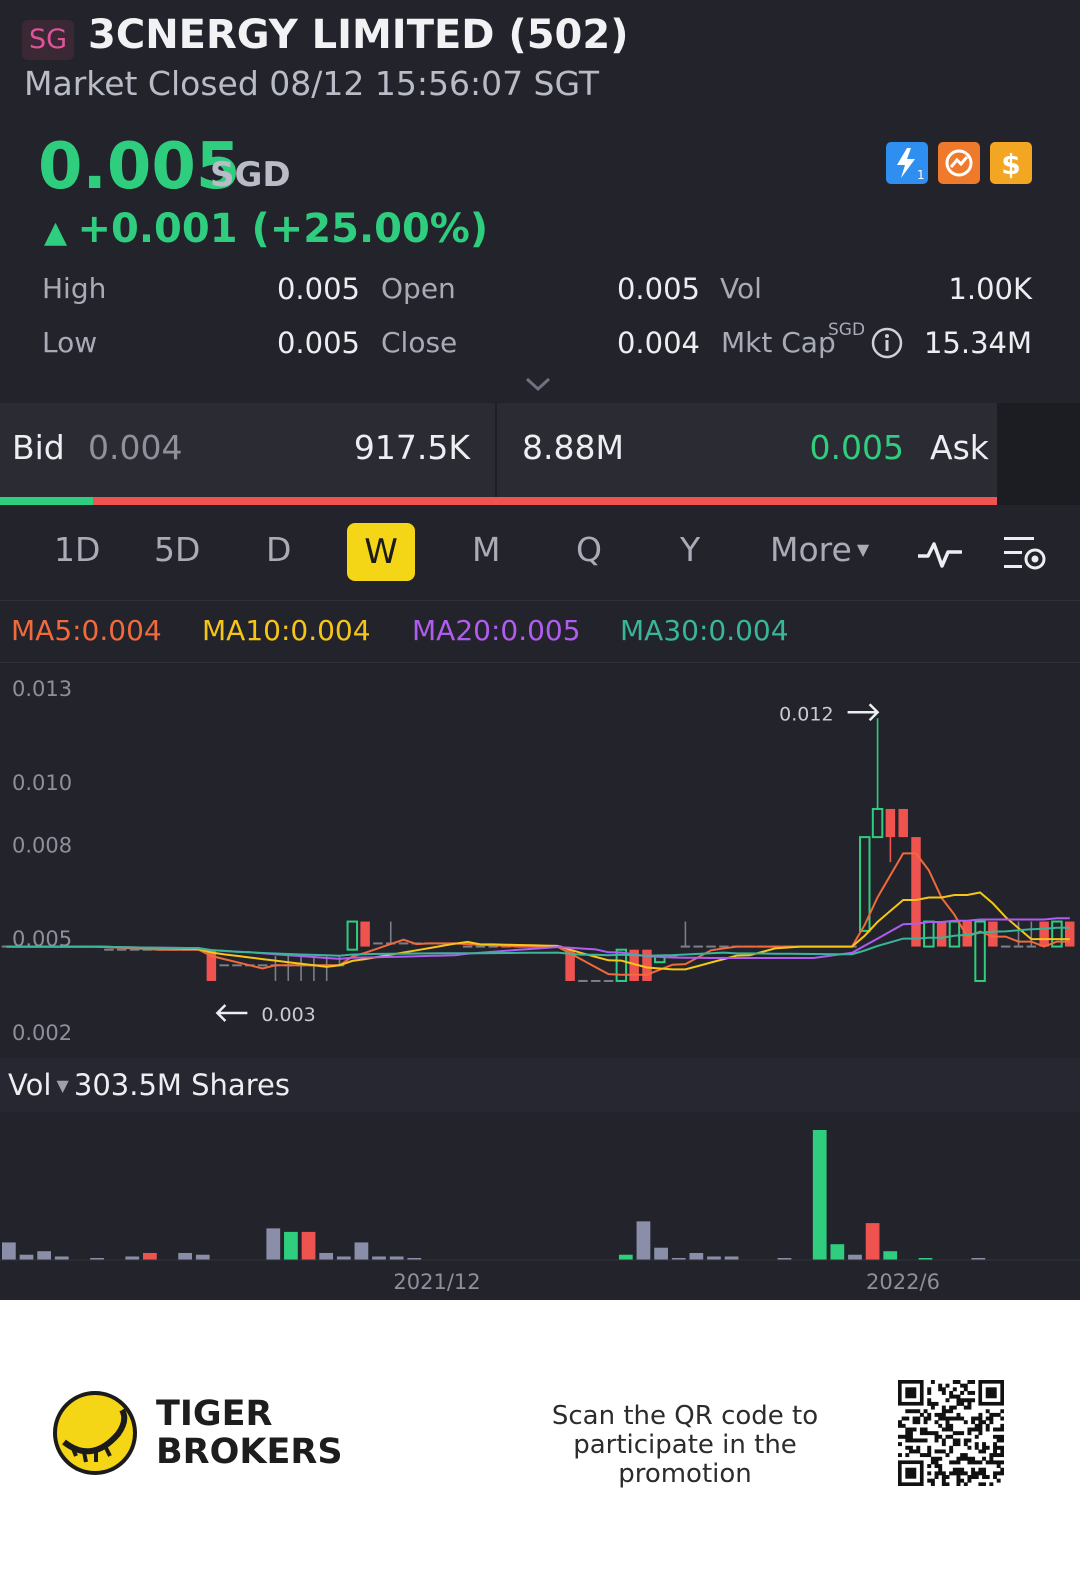 The width and height of the screenshot is (1080, 1576). What do you see at coordinates (819, 549) in the screenshot?
I see `tab-more: More ▼` at bounding box center [819, 549].